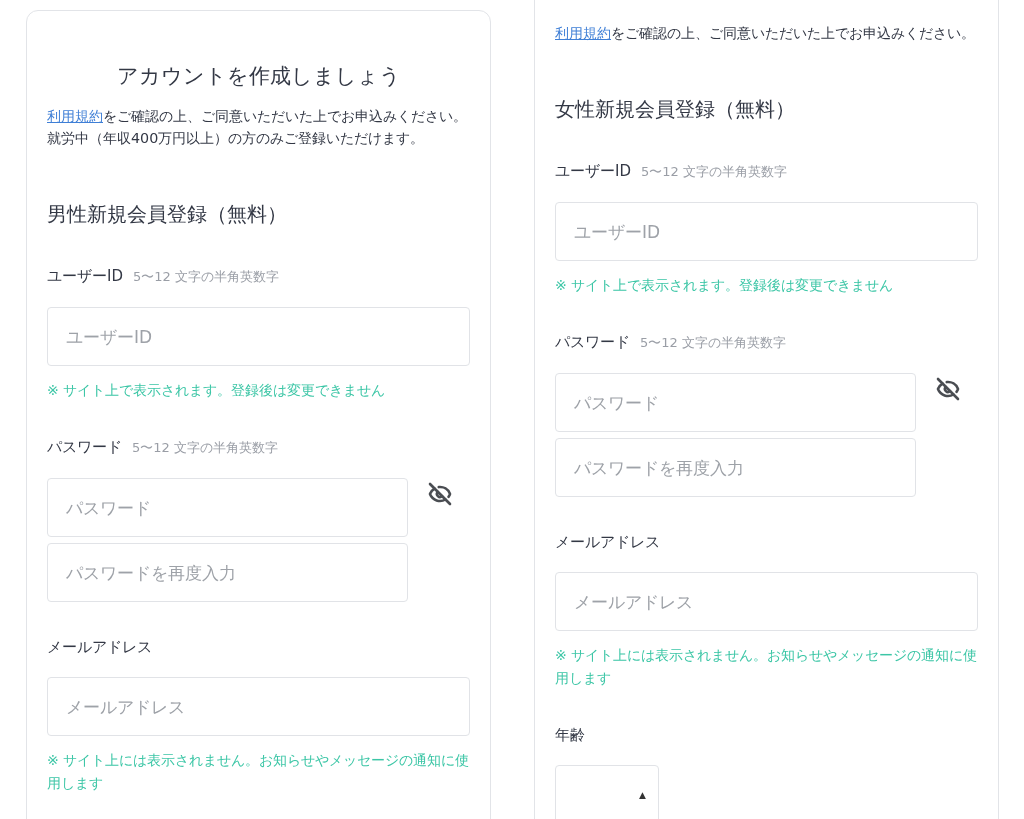  I want to click on section-heading: 男性新規会員登録（無料）, so click(167, 214).